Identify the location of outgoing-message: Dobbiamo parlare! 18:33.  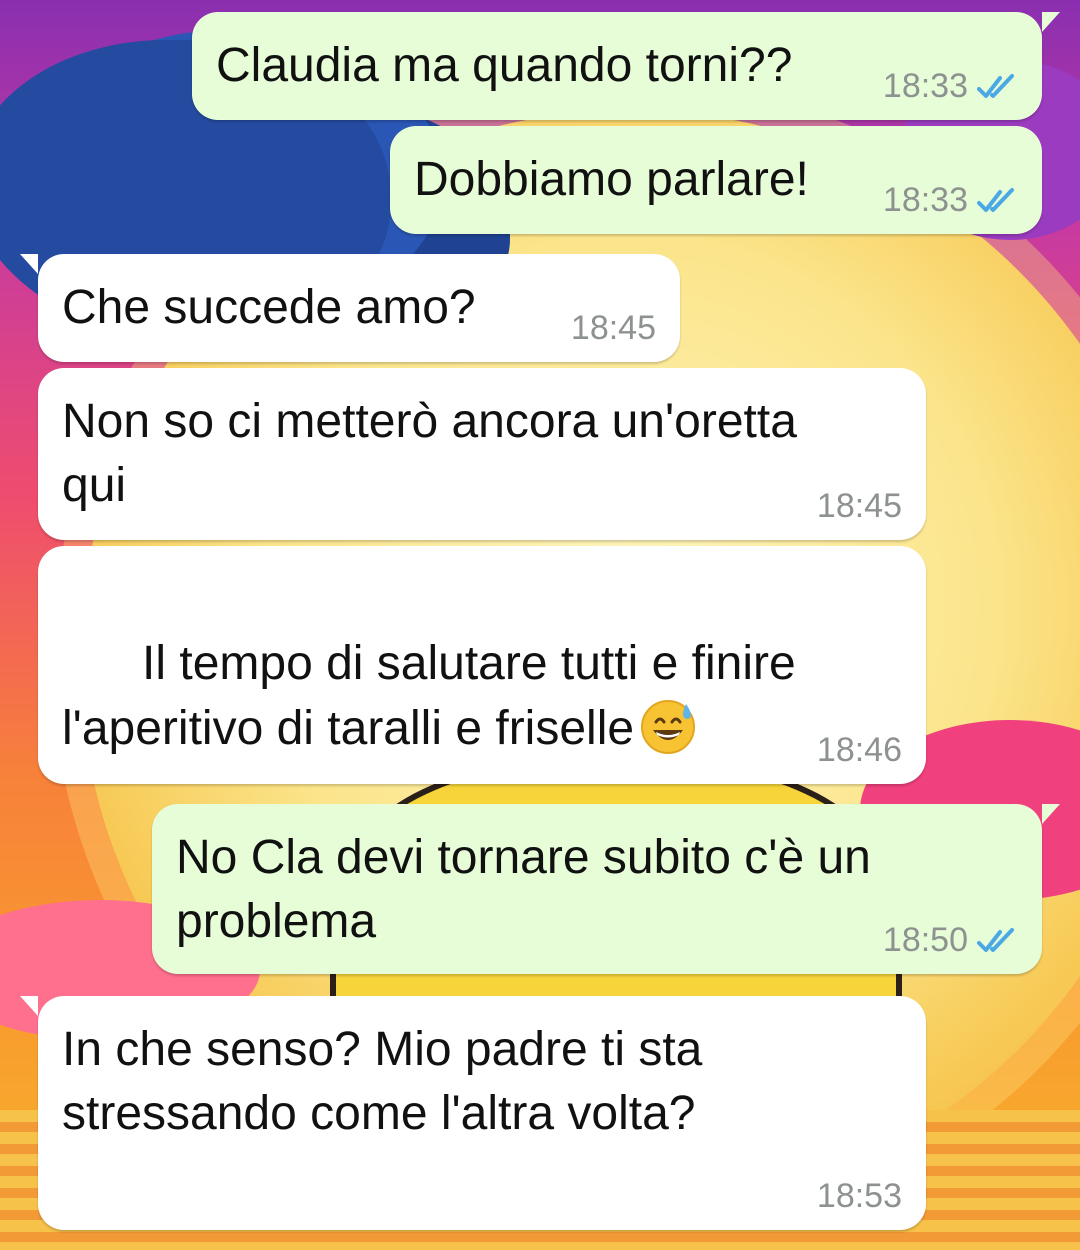
(716, 180).